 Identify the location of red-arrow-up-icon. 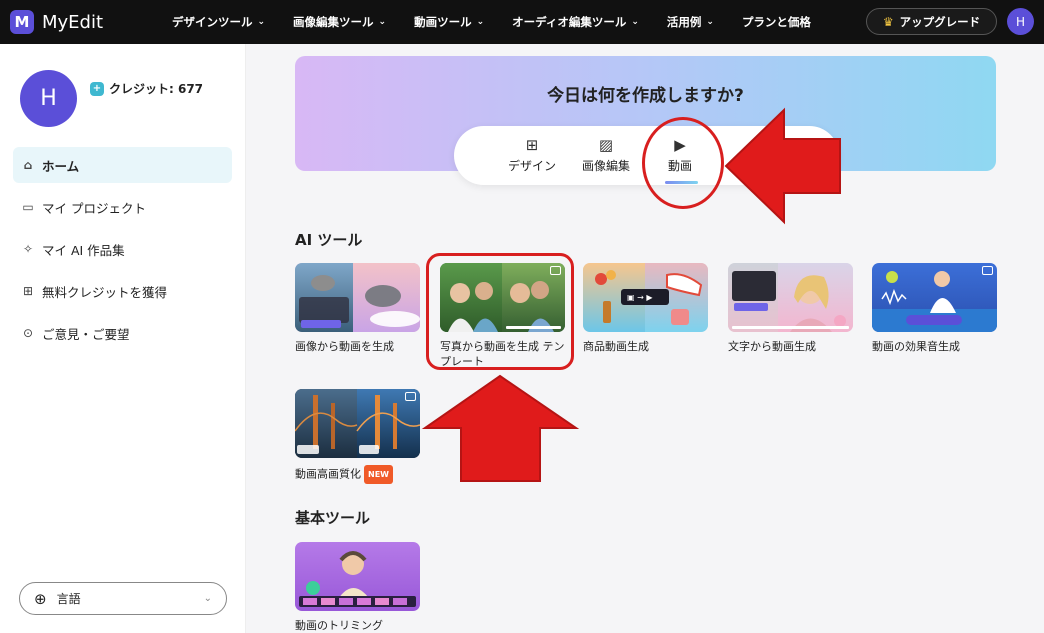
(500, 428).